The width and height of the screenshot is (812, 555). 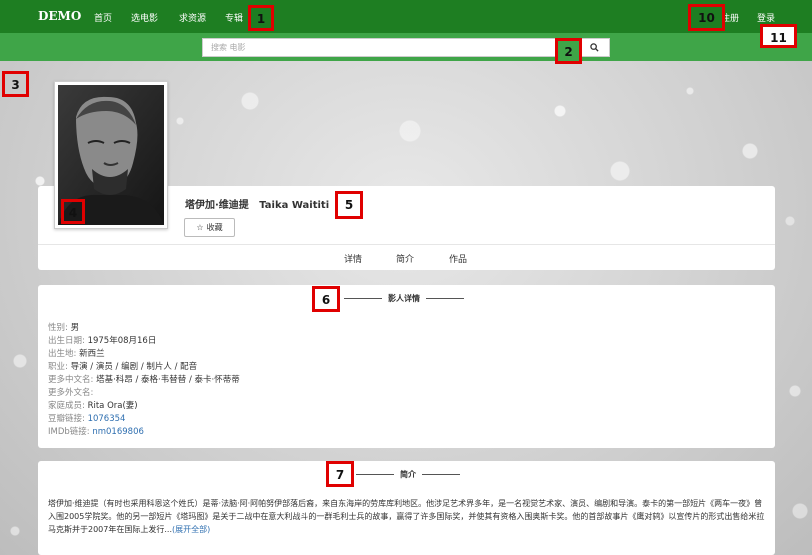 I want to click on tab-details: 详情, so click(x=353, y=258).